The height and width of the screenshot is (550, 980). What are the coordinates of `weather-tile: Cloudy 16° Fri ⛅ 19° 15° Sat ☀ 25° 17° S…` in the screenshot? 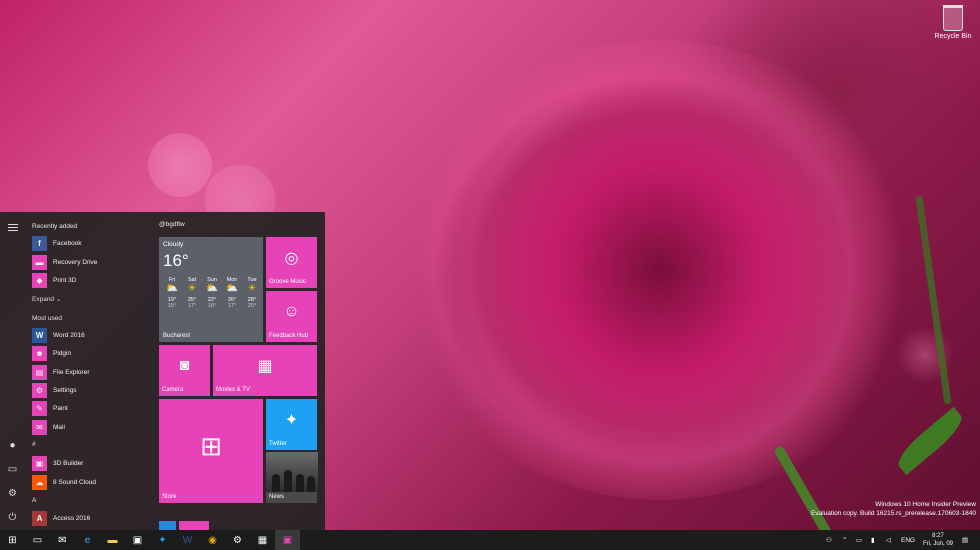 It's located at (211, 289).